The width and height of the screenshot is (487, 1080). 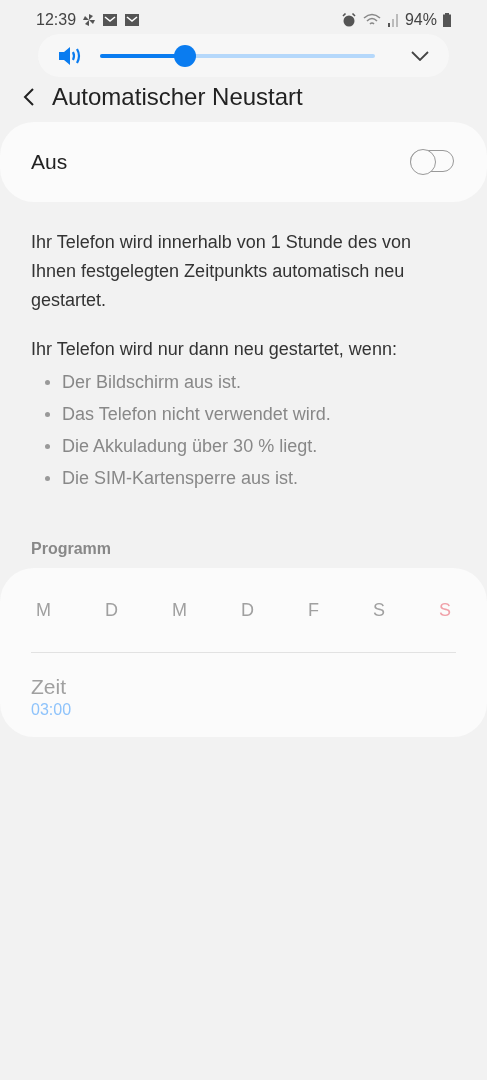 I want to click on wifi-icon, so click(x=371, y=20).